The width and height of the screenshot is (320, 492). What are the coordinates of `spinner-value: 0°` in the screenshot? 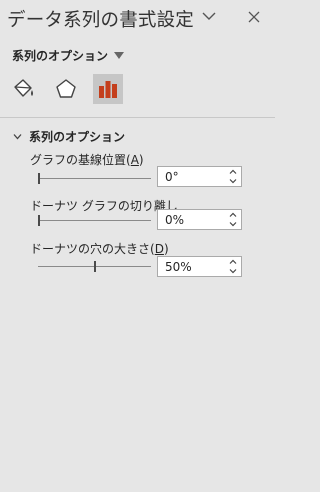 It's located at (172, 177).